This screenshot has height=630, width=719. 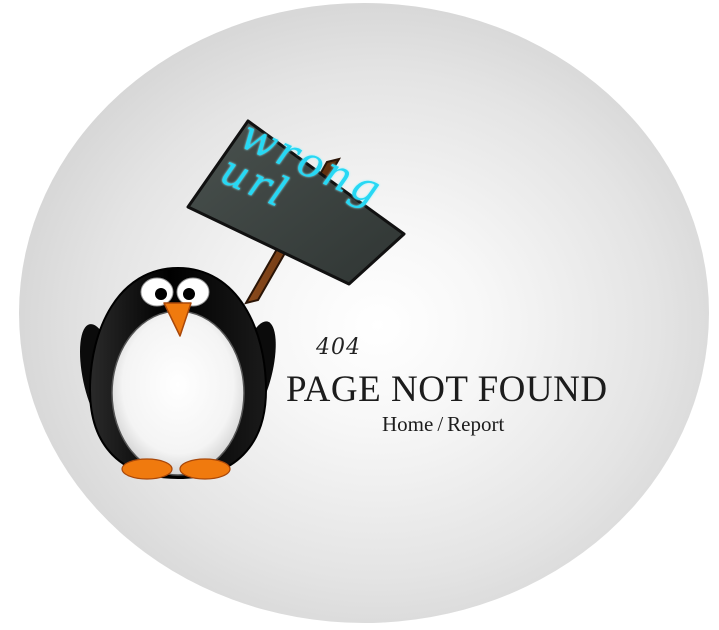 I want to click on nav-links: Home / Report, so click(x=443, y=424).